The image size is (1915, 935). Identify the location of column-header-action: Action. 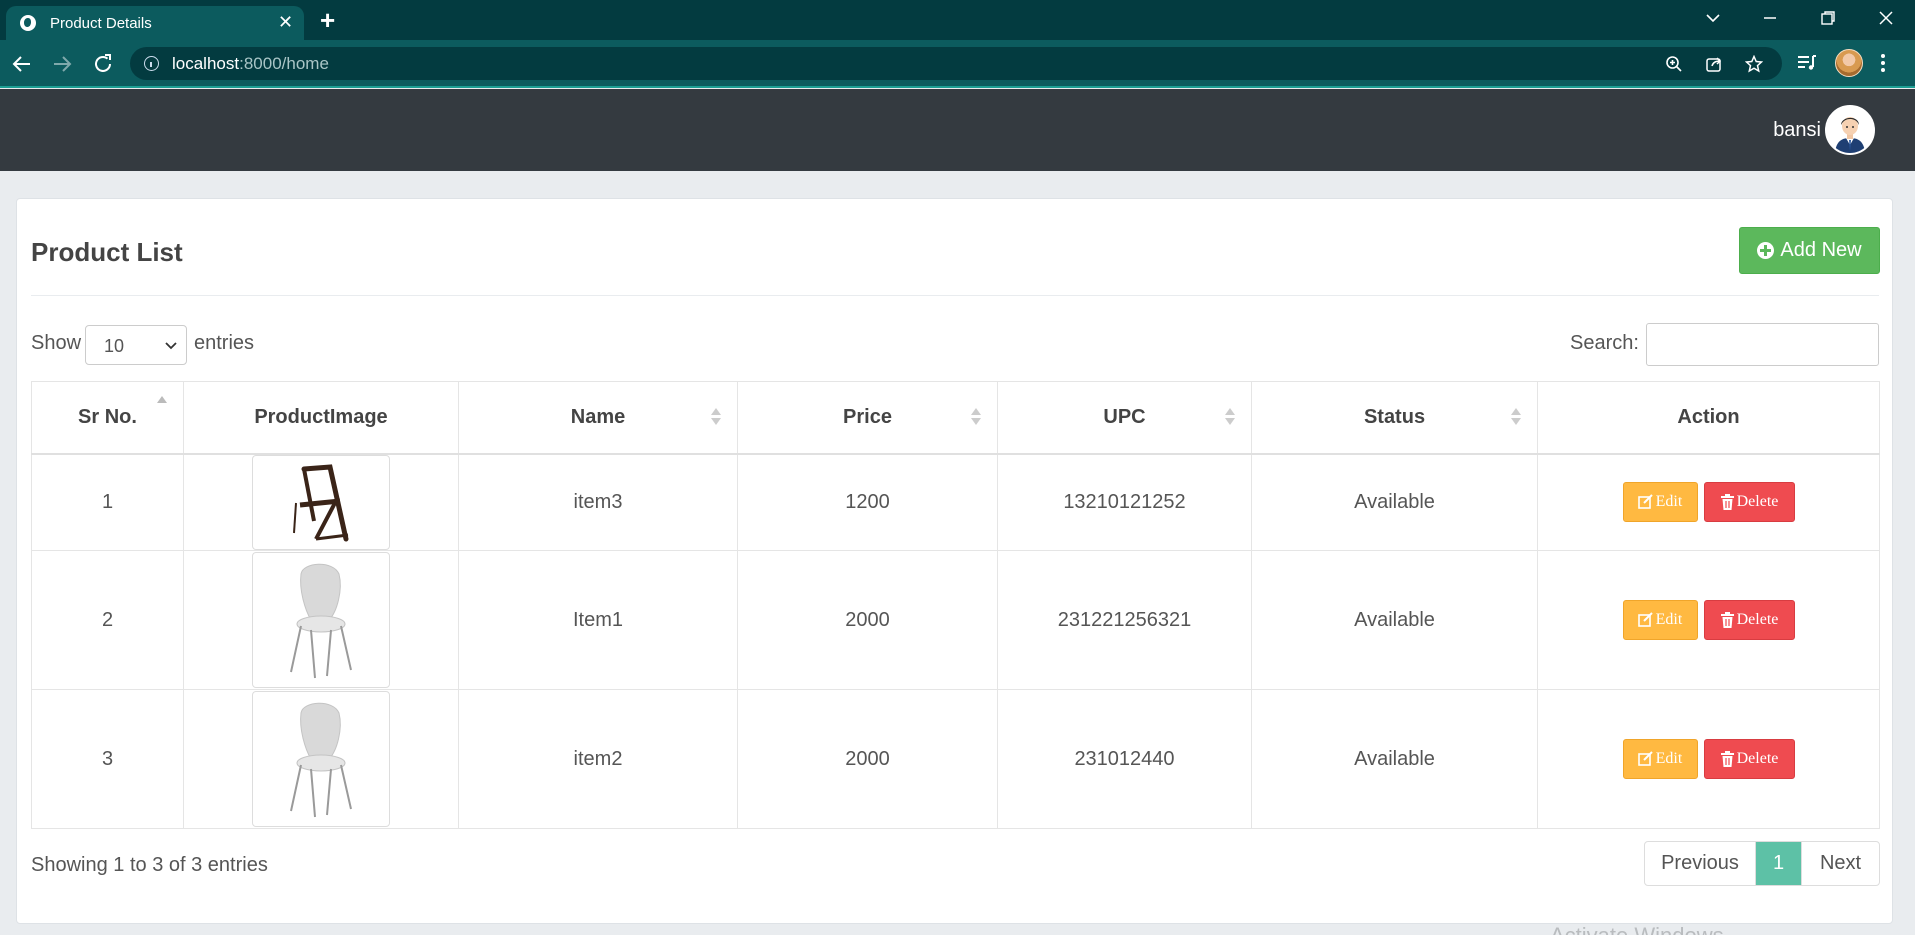
(1708, 418).